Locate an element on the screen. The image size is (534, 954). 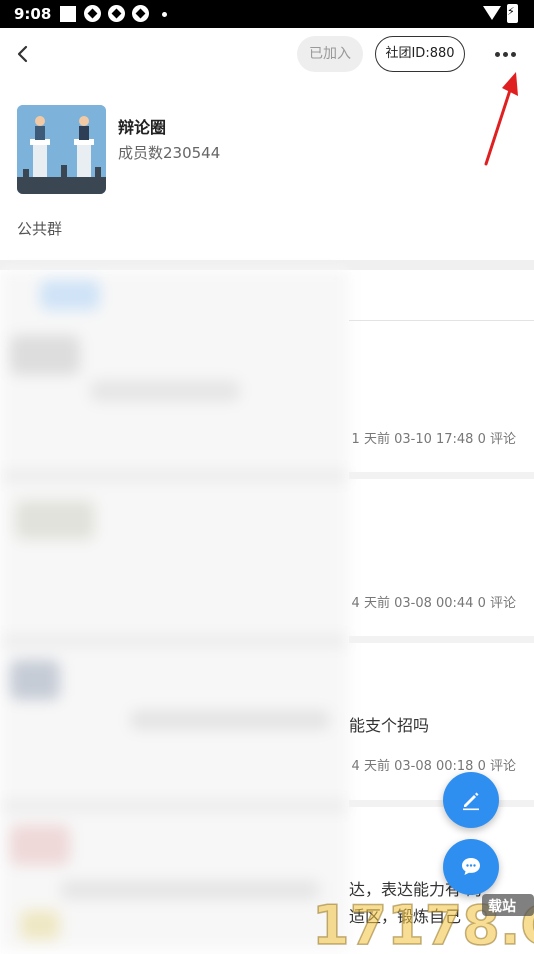
status-time: 9:08 is located at coordinates (33, 14).